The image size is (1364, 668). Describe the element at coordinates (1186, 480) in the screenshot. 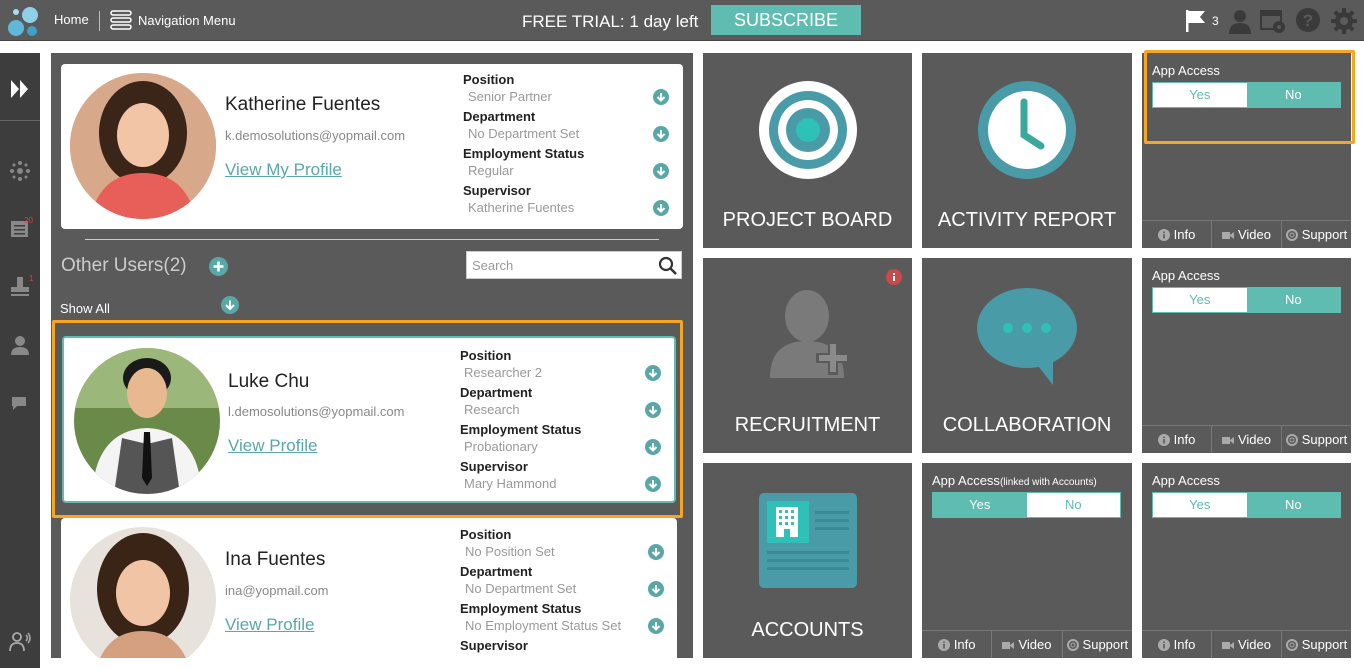

I see `app-access-title: App Access` at that location.